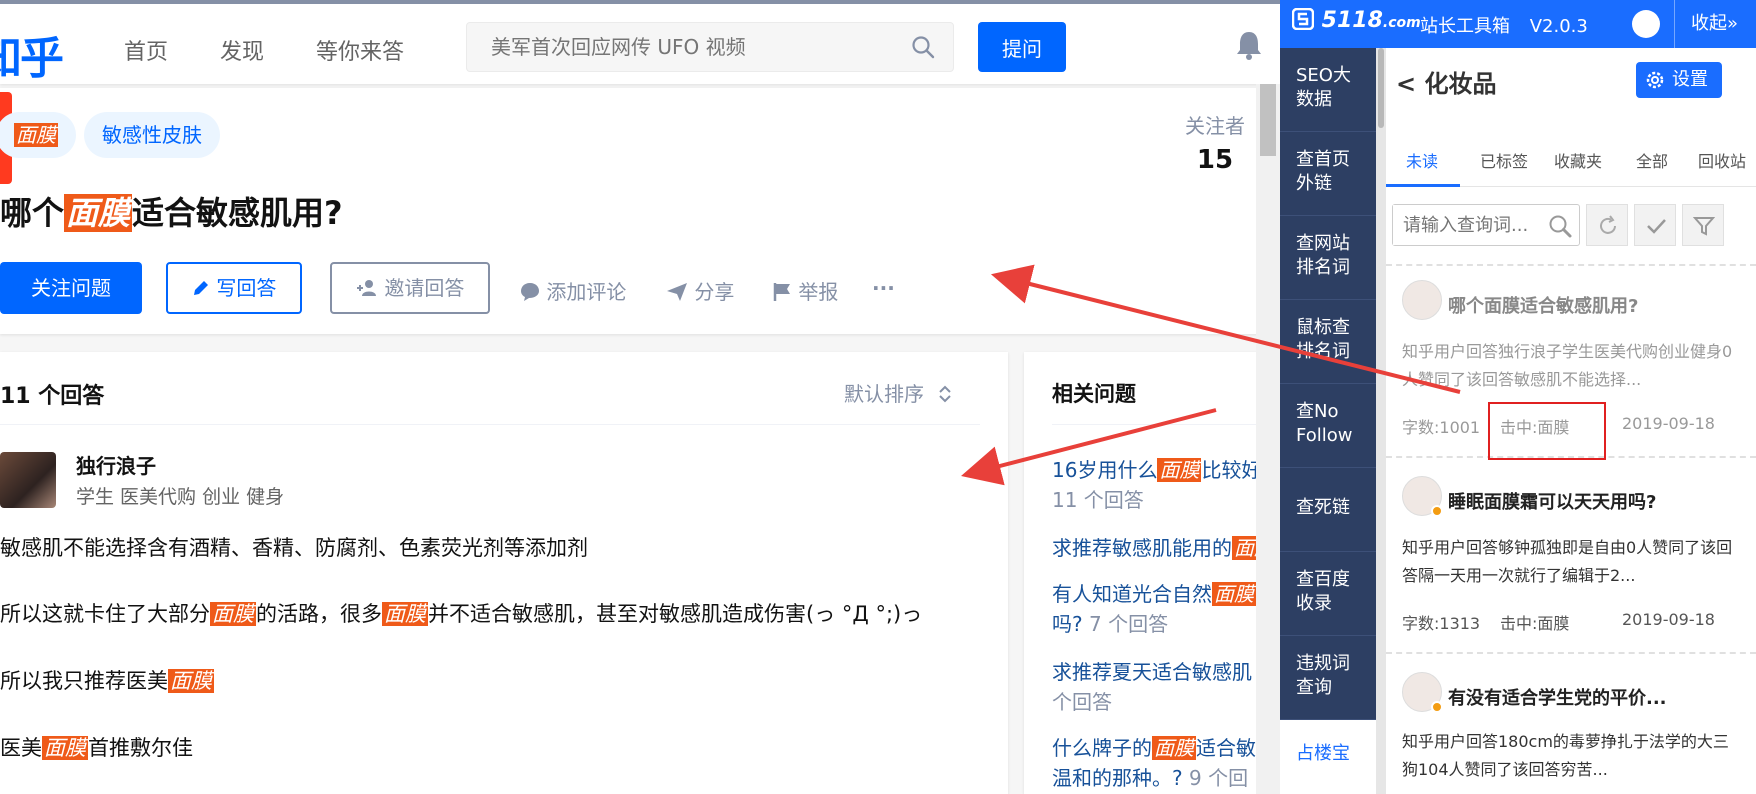 Image resolution: width=1756 pixels, height=794 pixels. I want to click on sidebar-item-dead-links: 查死链, so click(1328, 510).